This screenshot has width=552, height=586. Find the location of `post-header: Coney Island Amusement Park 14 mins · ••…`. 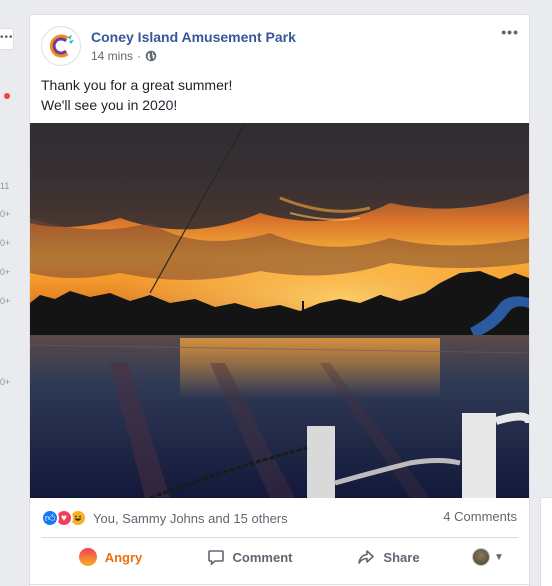

post-header: Coney Island Amusement Park 14 mins · ••… is located at coordinates (279, 43).